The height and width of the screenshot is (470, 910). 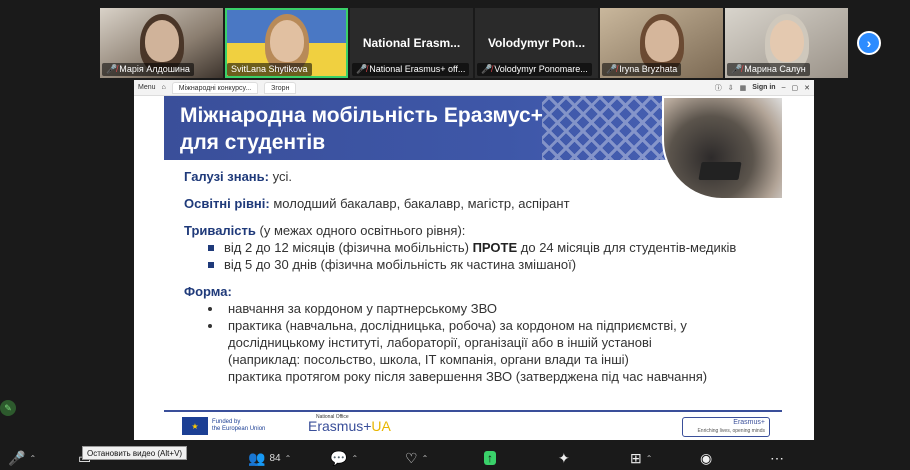 What do you see at coordinates (17, 457) in the screenshot?
I see `mic-muted-icon: 🎤` at bounding box center [17, 457].